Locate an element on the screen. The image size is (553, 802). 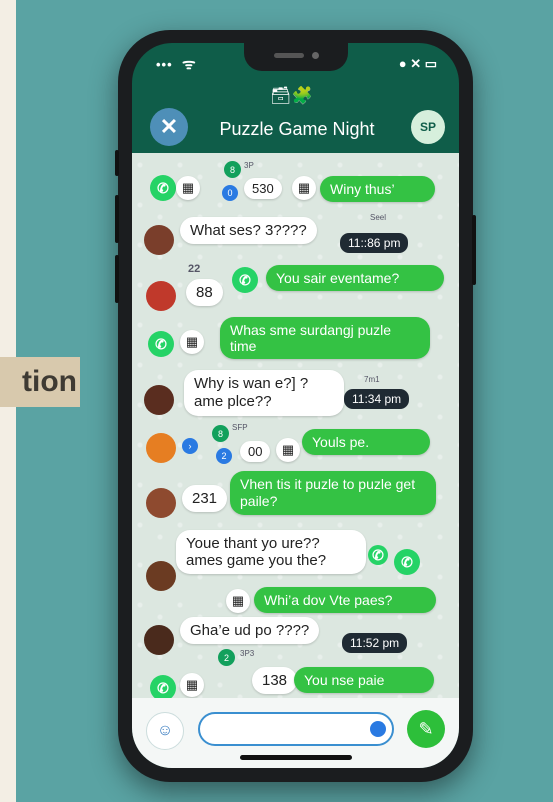
composer-bar: ☺ ✎ is located at coordinates (295, 733).